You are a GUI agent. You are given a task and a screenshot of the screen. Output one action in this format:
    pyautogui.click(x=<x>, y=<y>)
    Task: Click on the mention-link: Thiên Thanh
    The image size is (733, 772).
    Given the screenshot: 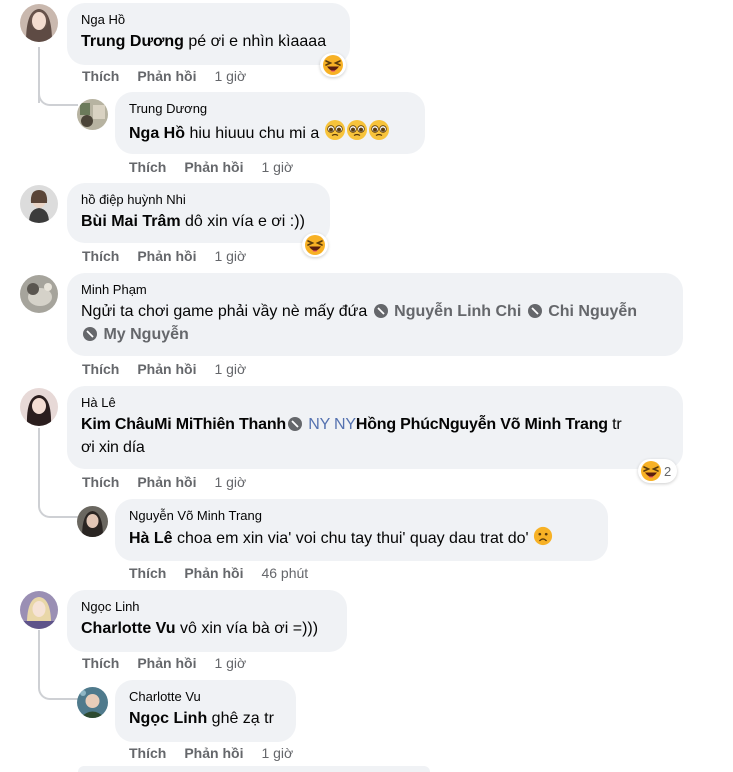 What is the action you would take?
    pyautogui.click(x=239, y=424)
    